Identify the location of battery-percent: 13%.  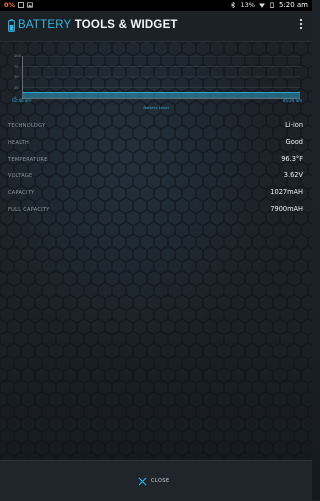
(247, 5).